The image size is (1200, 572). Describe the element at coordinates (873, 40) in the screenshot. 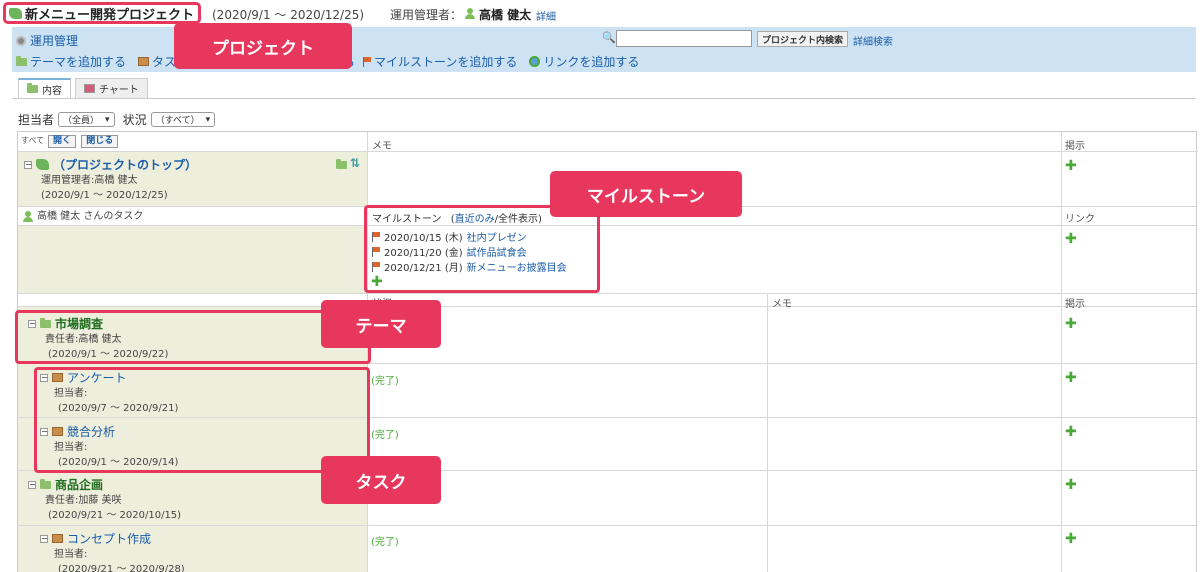

I see `advanced-search-link: 詳細検索` at that location.